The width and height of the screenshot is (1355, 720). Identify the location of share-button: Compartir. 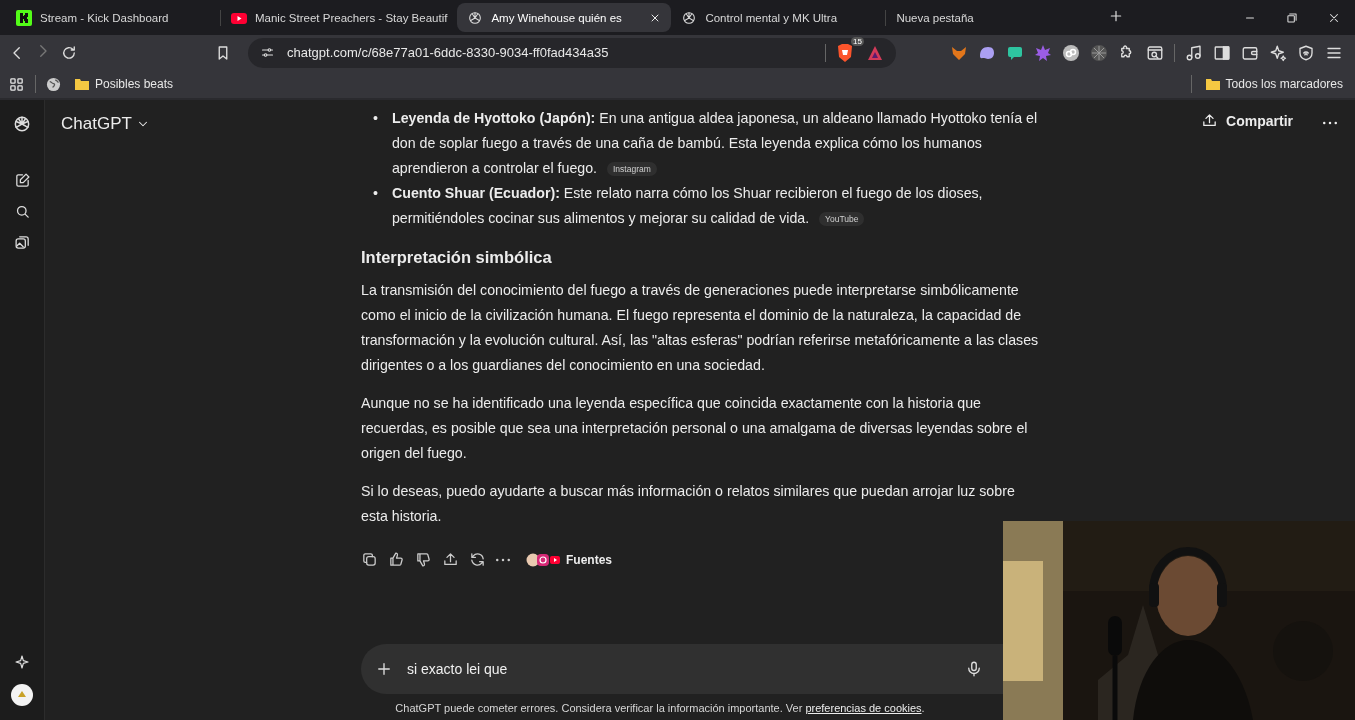
(1247, 120).